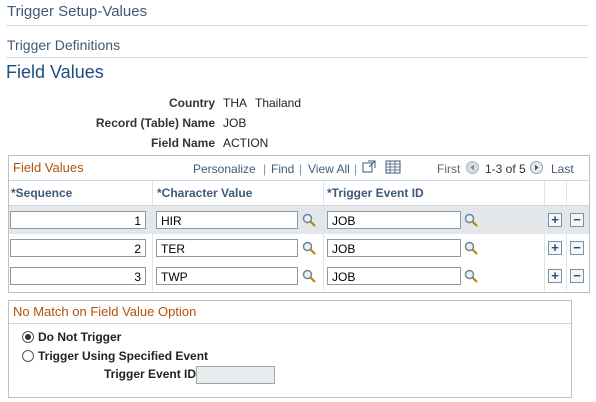 This screenshot has width=596, height=402. I want to click on trigger-event-id-column-header: *Trigger Event ID, so click(375, 193).